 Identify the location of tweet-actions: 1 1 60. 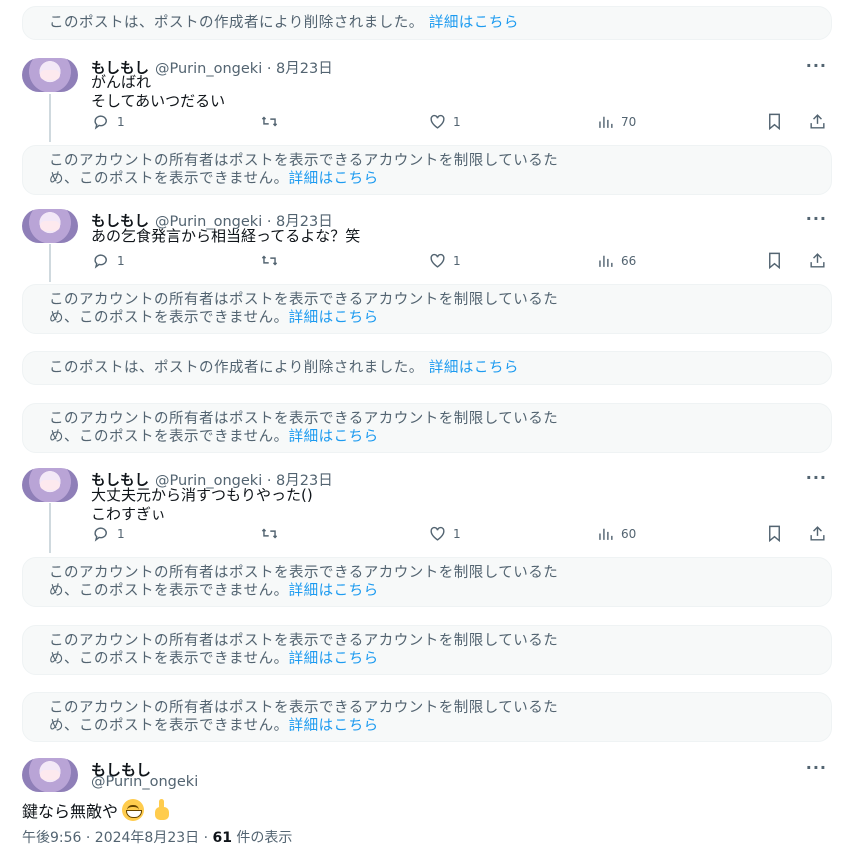
(462, 534).